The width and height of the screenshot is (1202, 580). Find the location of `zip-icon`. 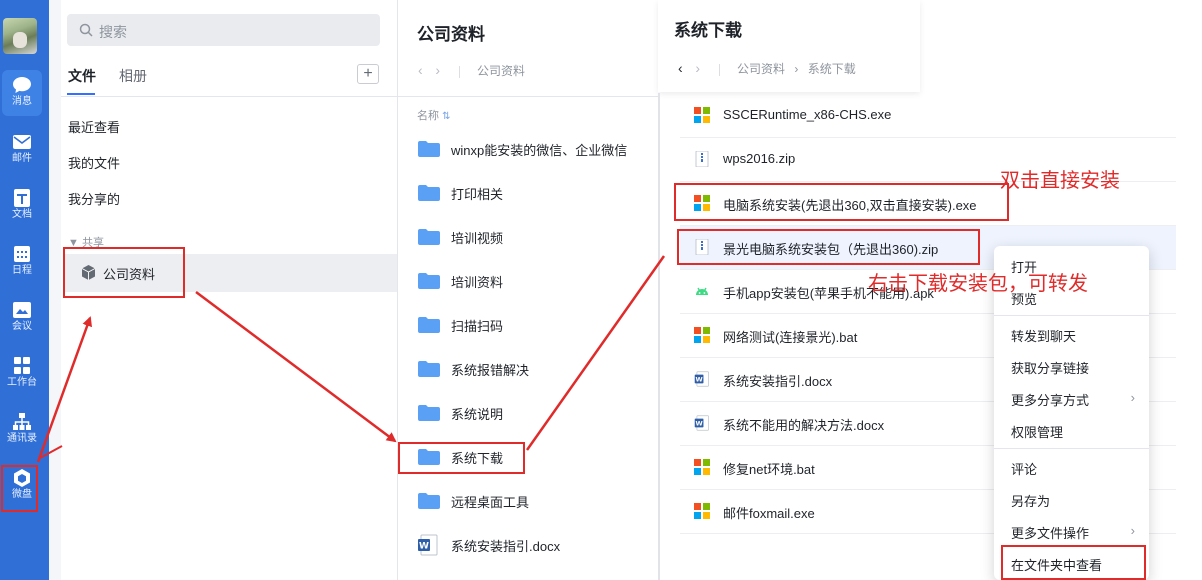

zip-icon is located at coordinates (702, 159).